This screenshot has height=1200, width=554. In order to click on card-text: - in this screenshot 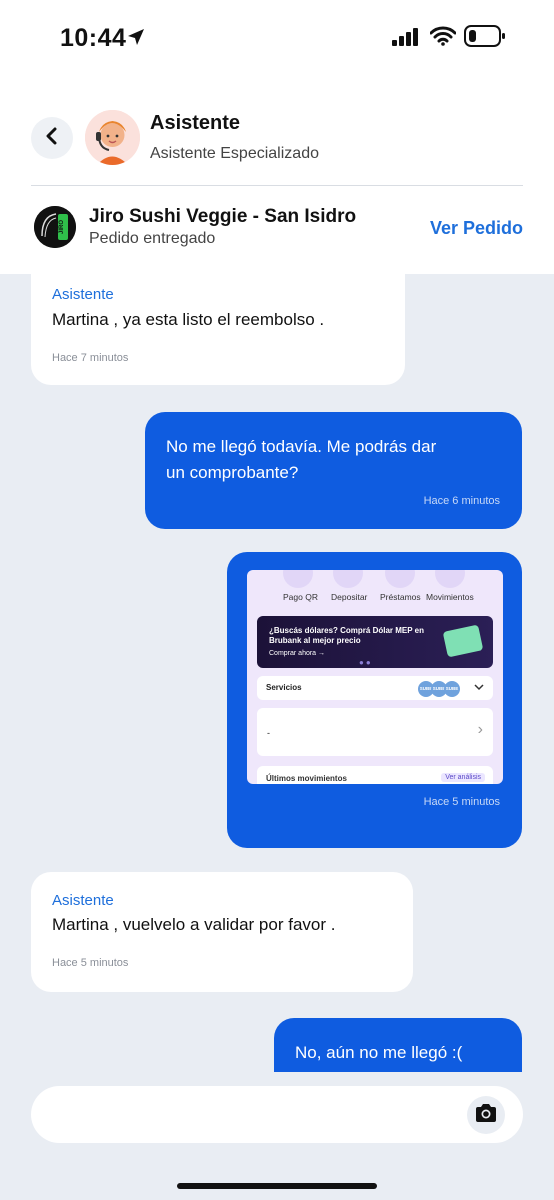, I will do `click(268, 733)`.